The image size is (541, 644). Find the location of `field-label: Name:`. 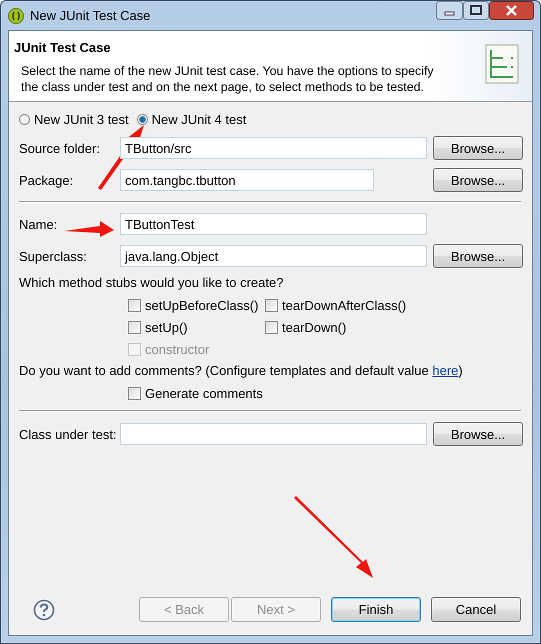

field-label: Name: is located at coordinates (38, 224).